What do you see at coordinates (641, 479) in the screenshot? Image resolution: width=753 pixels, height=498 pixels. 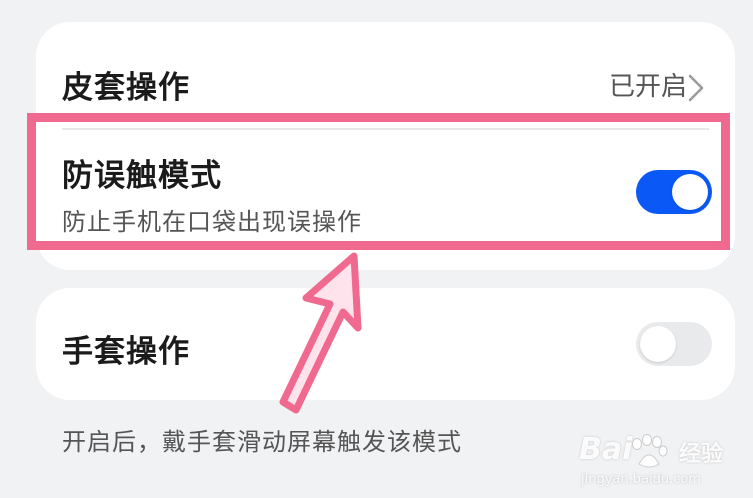 I see `watermark-url: jingyan.baidu.com` at bounding box center [641, 479].